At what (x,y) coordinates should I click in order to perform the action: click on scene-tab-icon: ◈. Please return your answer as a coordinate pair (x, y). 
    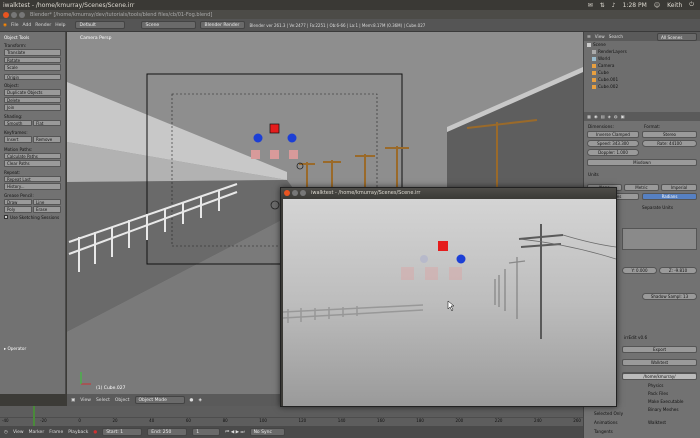
    Looking at the image, I should click on (609, 116).